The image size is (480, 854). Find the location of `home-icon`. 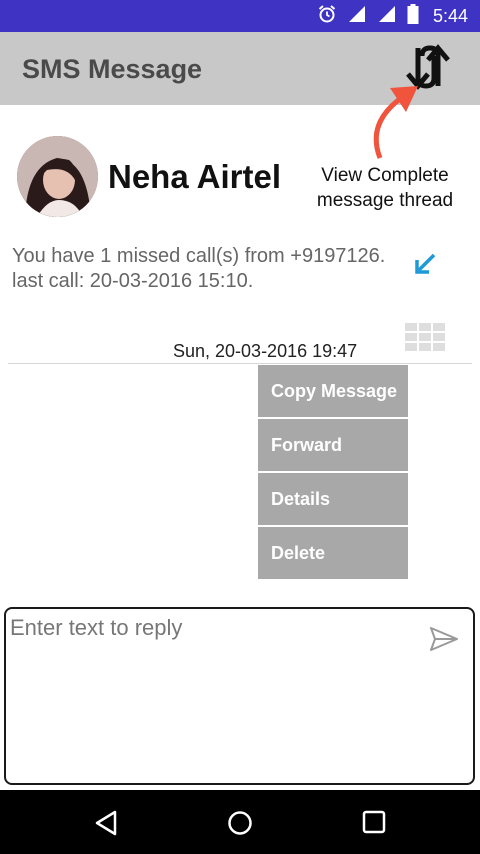

home-icon is located at coordinates (240, 825).